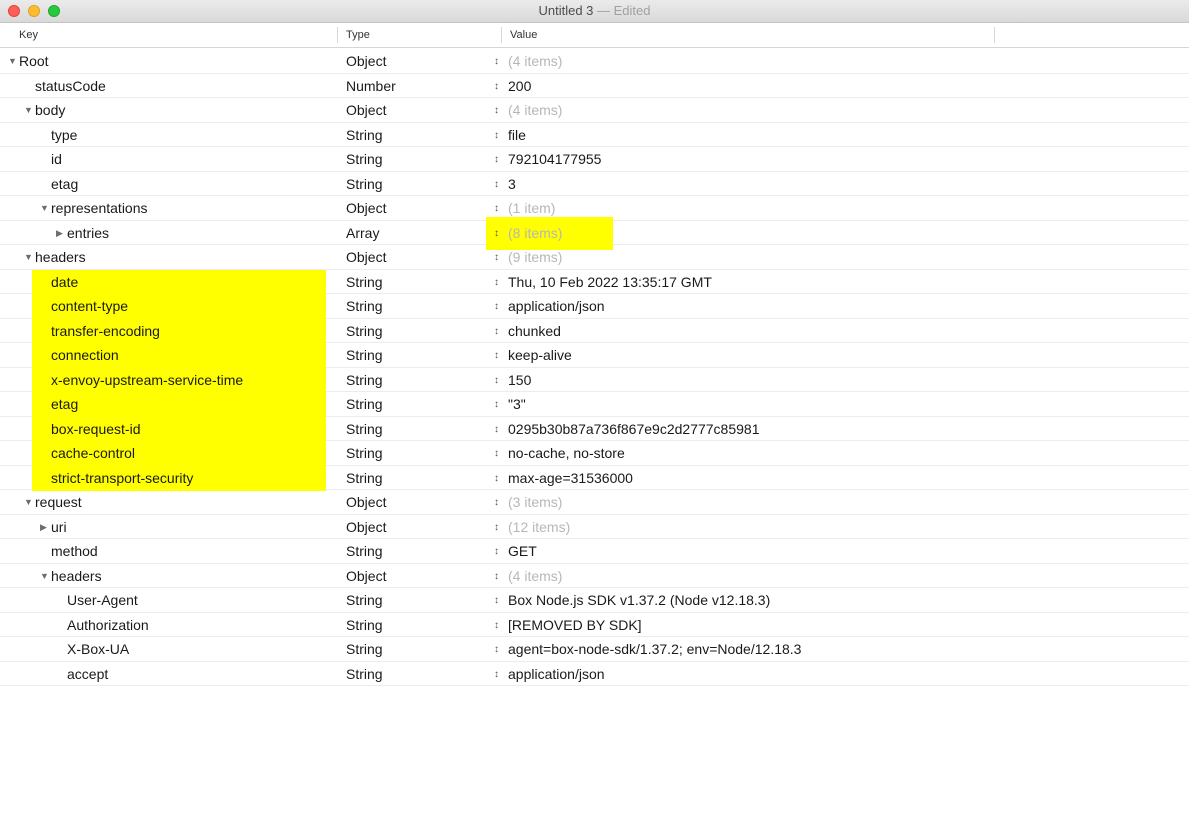  I want to click on row-key-cell: id, so click(163, 159).